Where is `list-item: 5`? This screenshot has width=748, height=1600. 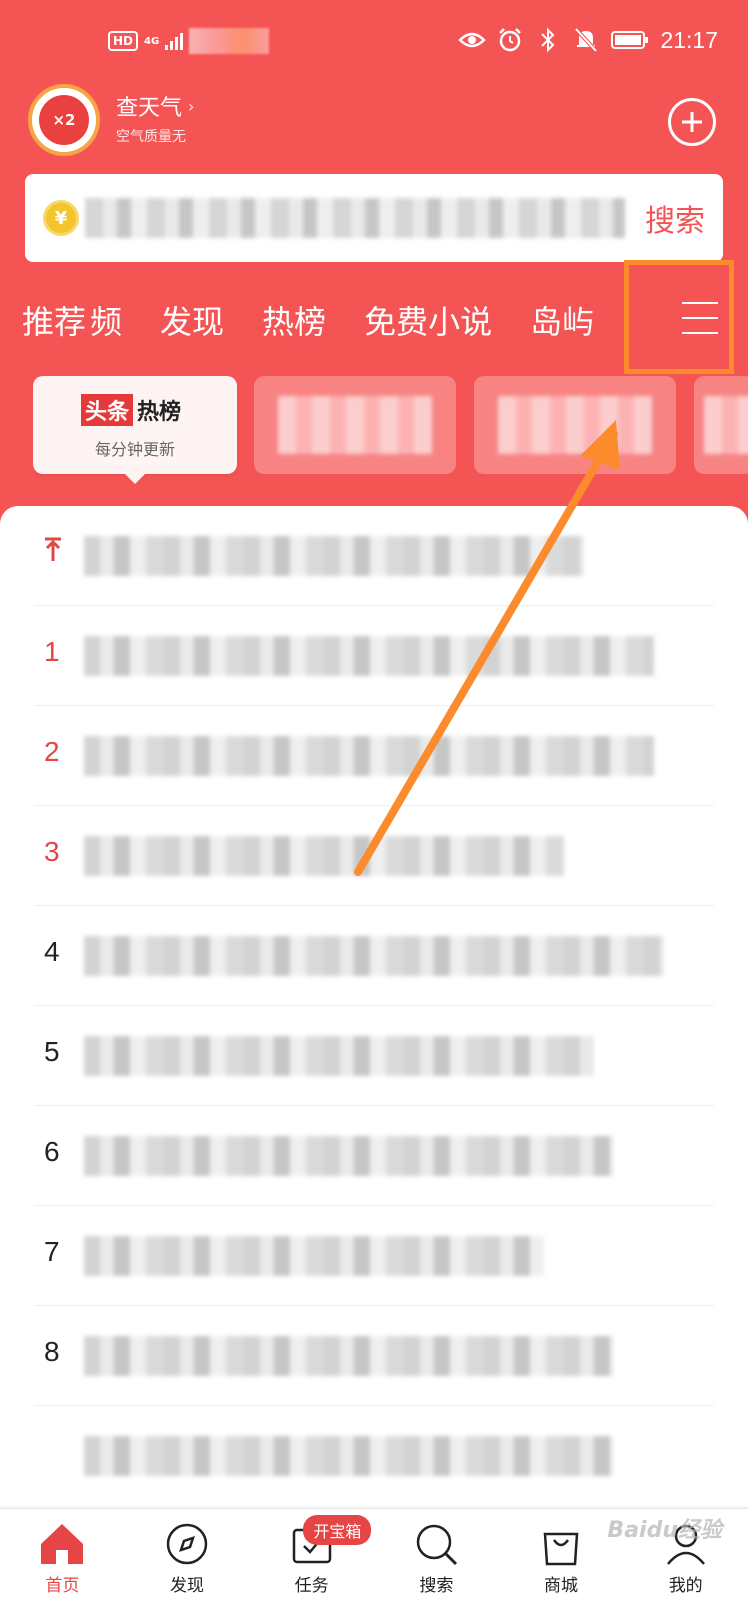 list-item: 5 is located at coordinates (374, 1056).